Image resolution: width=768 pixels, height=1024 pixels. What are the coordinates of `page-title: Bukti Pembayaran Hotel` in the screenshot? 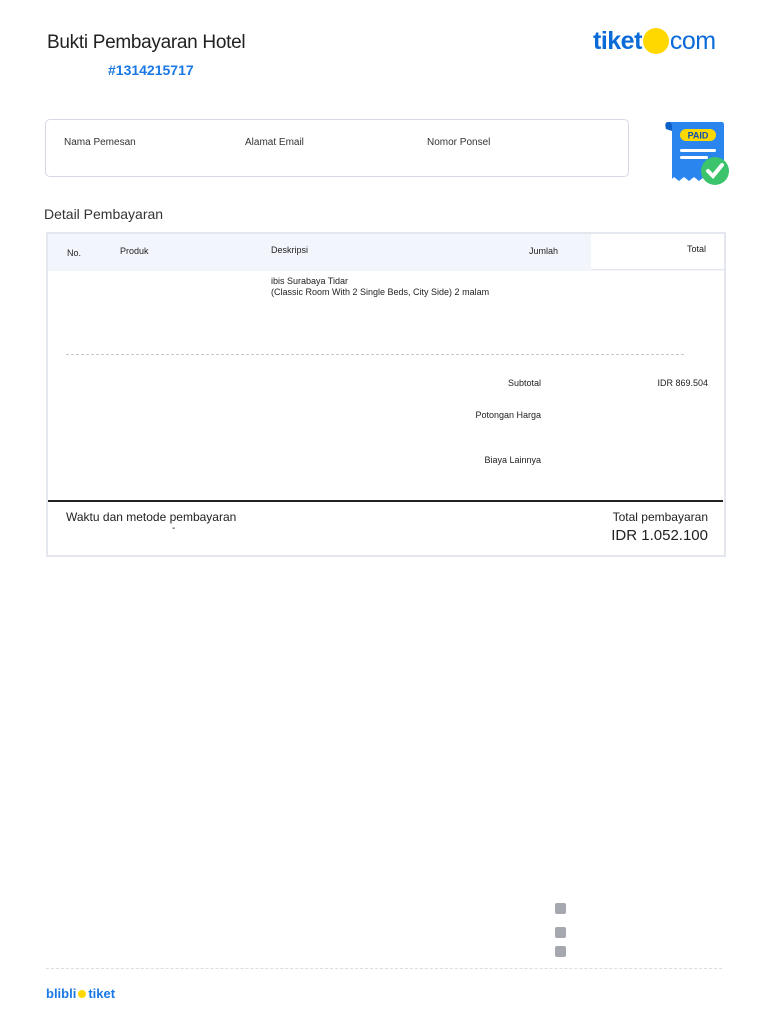 It's located at (146, 42).